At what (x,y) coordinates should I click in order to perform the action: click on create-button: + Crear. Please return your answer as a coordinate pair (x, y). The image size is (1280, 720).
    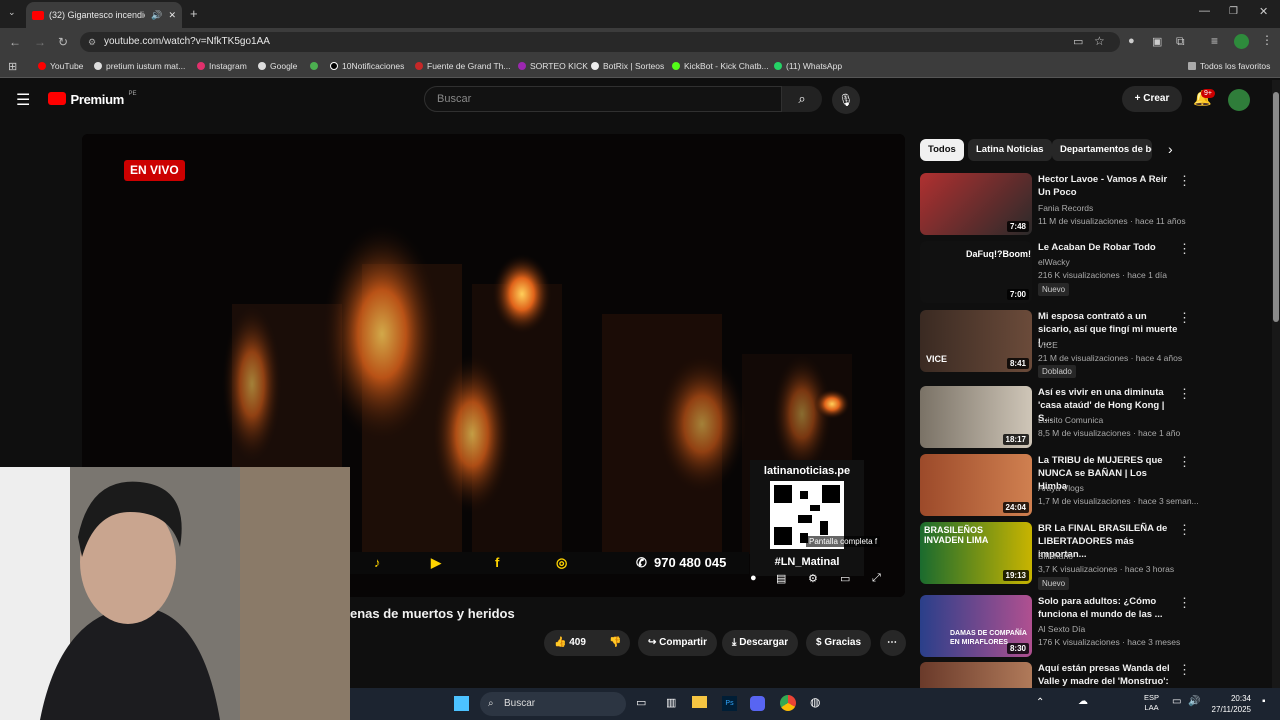
    Looking at the image, I should click on (1152, 99).